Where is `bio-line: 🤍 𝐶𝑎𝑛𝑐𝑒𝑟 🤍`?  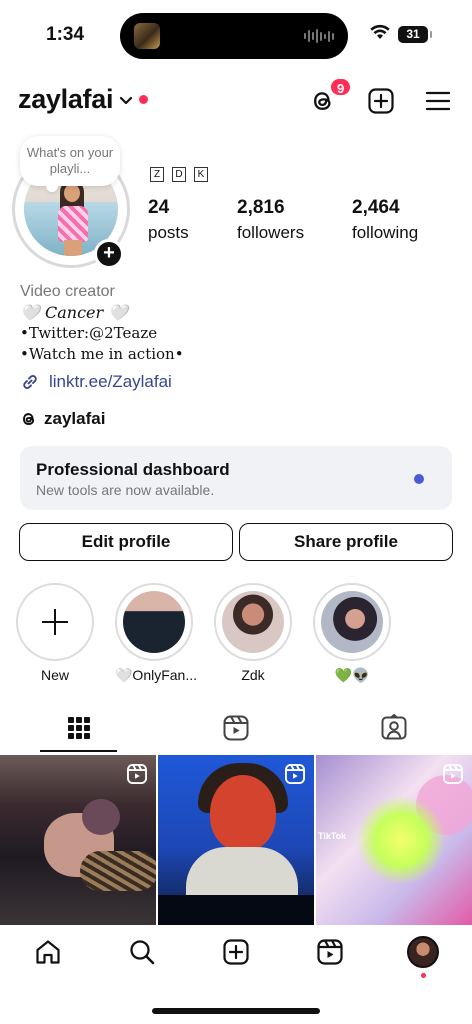 bio-line: 🤍 𝐶𝑎𝑛𝑐𝑒𝑟 🤍 is located at coordinates (74, 312).